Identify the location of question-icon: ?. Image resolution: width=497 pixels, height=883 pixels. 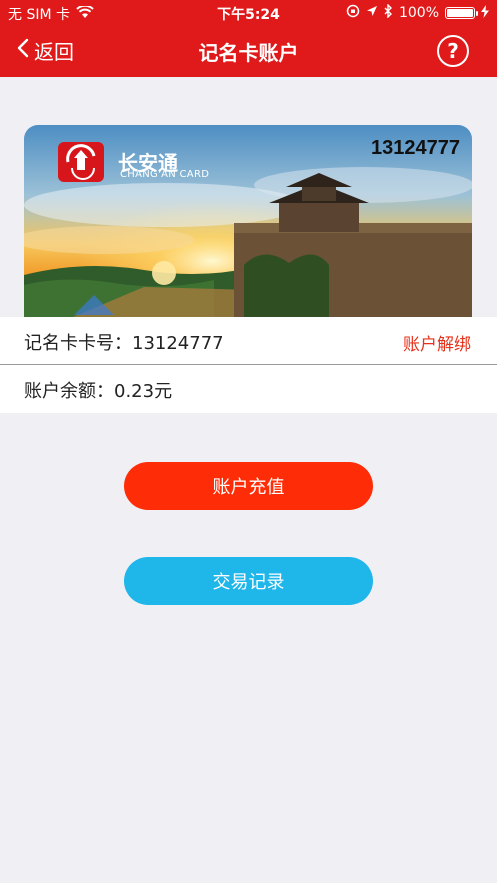
(453, 51).